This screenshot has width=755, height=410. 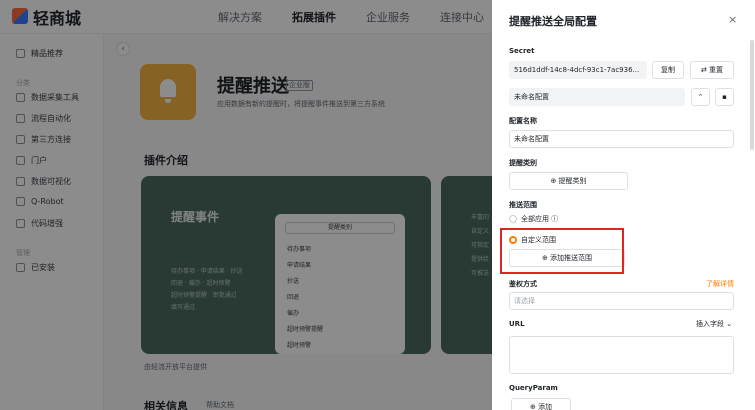 I want to click on chevron-up-icon: ⌃, so click(x=700, y=97).